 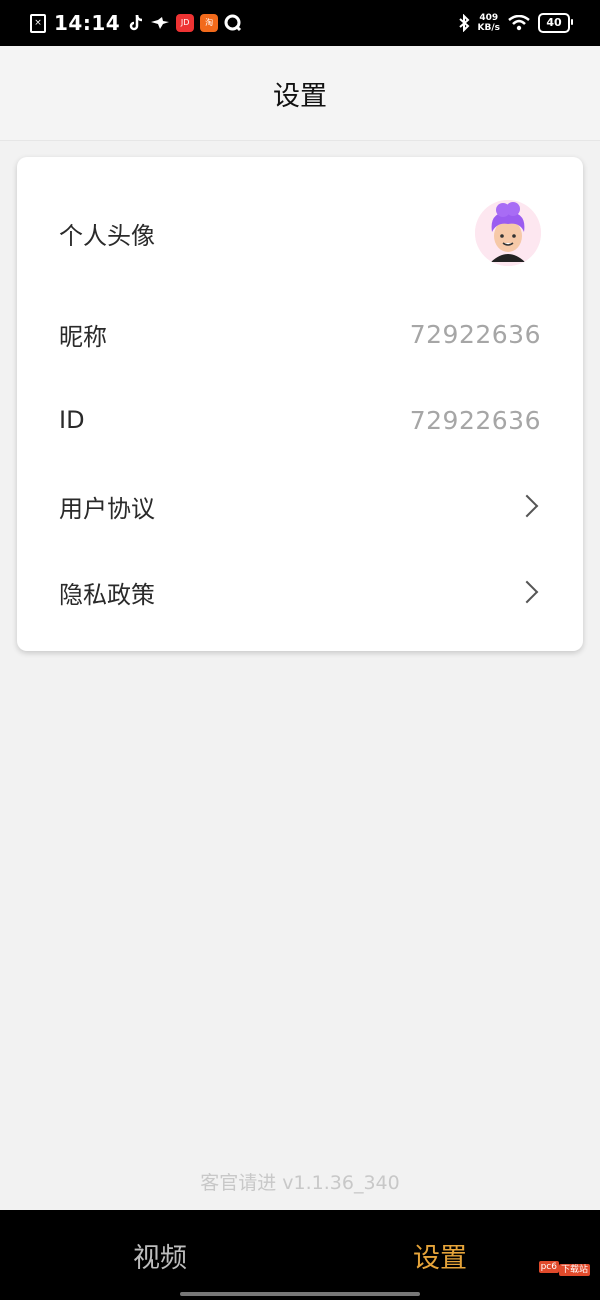 I want to click on nickname-row: 昵称 72922636, so click(x=300, y=334).